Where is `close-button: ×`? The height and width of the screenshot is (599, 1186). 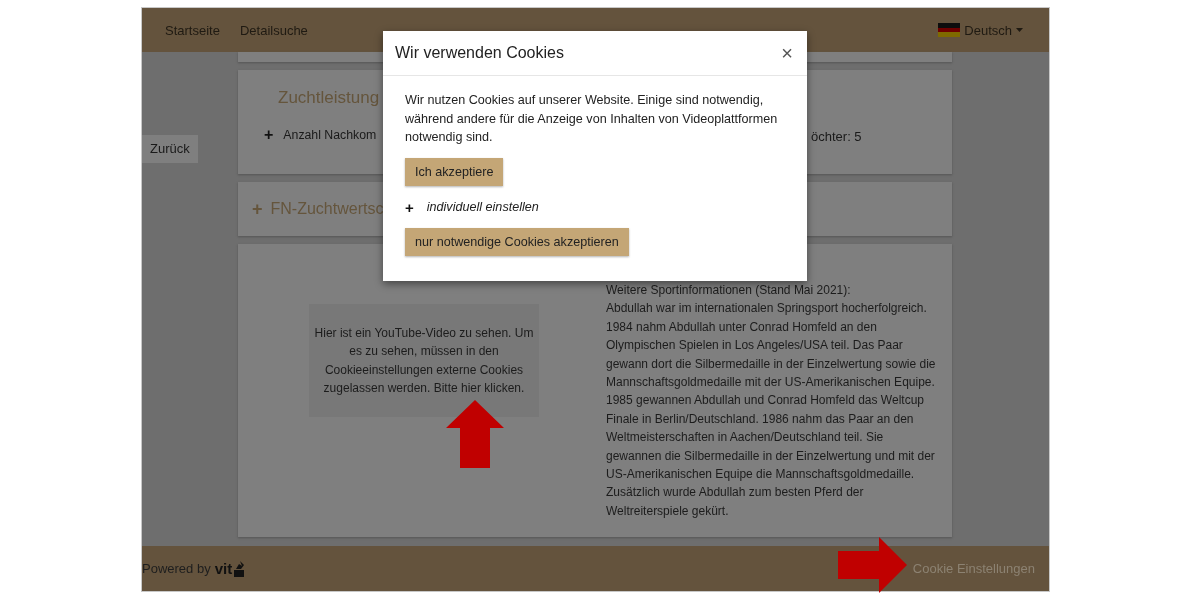
close-button: × is located at coordinates (787, 53).